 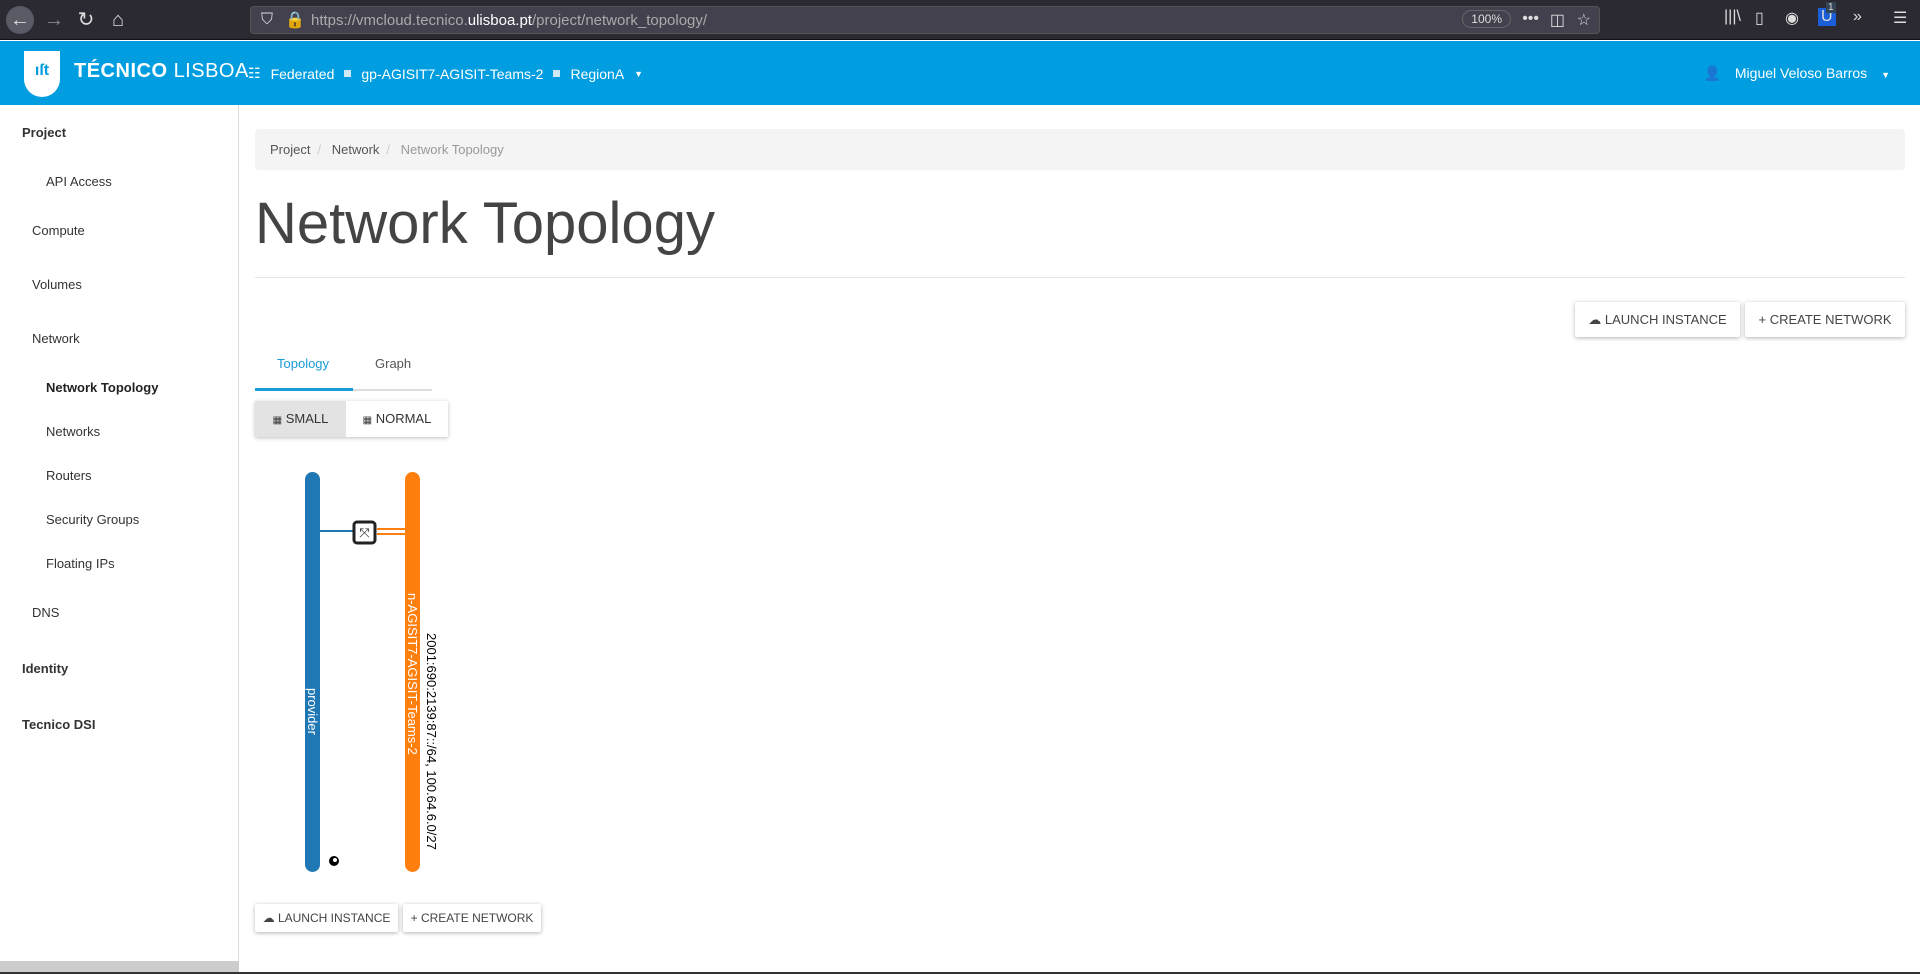 What do you see at coordinates (393, 363) in the screenshot?
I see `tab-graph: Graph` at bounding box center [393, 363].